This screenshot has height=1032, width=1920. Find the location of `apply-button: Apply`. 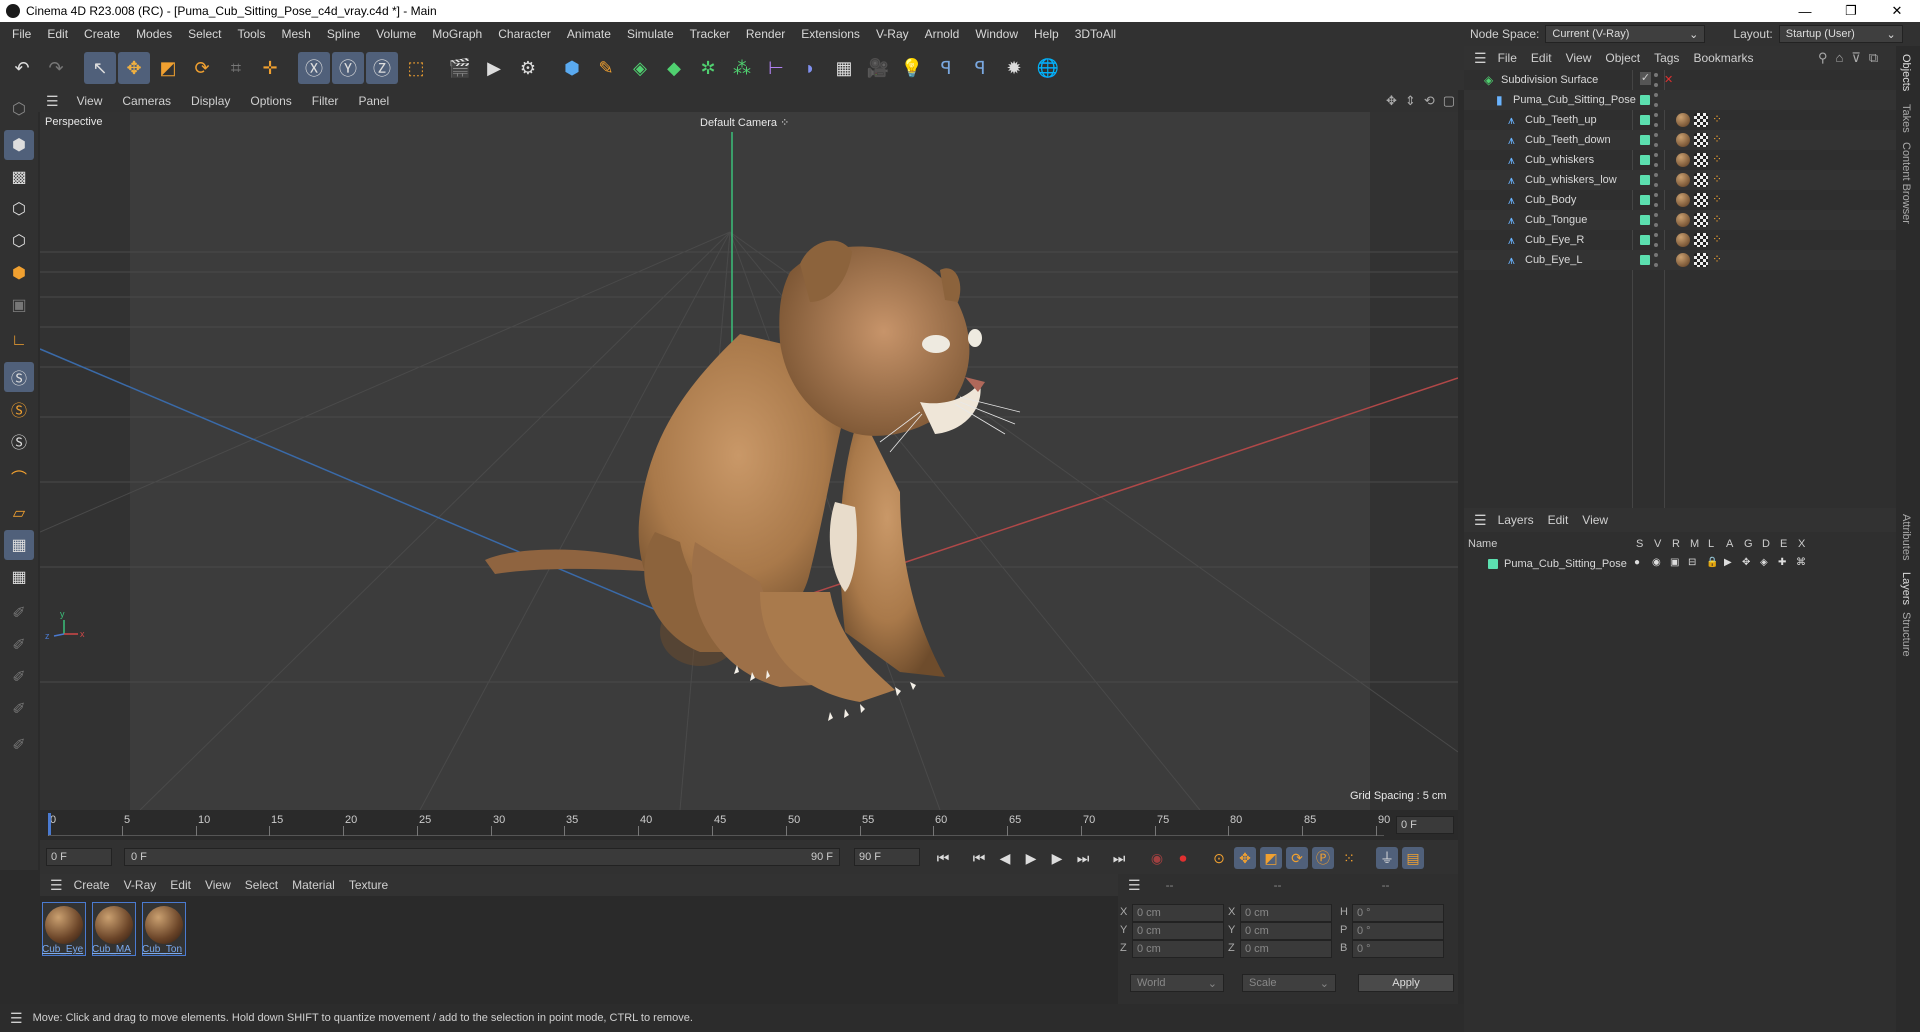

apply-button: Apply is located at coordinates (1406, 983).